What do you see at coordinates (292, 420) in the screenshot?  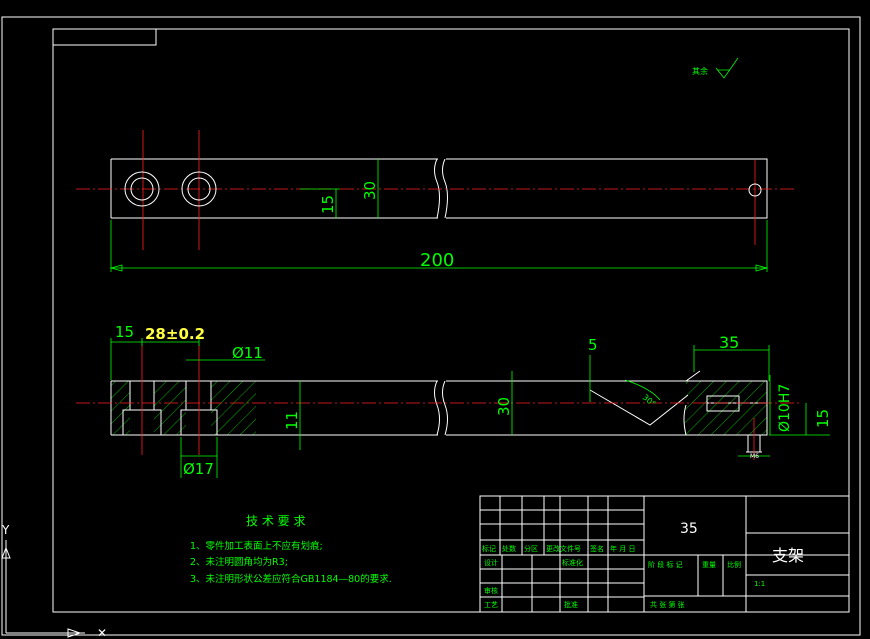 I see `dim-11: 11` at bounding box center [292, 420].